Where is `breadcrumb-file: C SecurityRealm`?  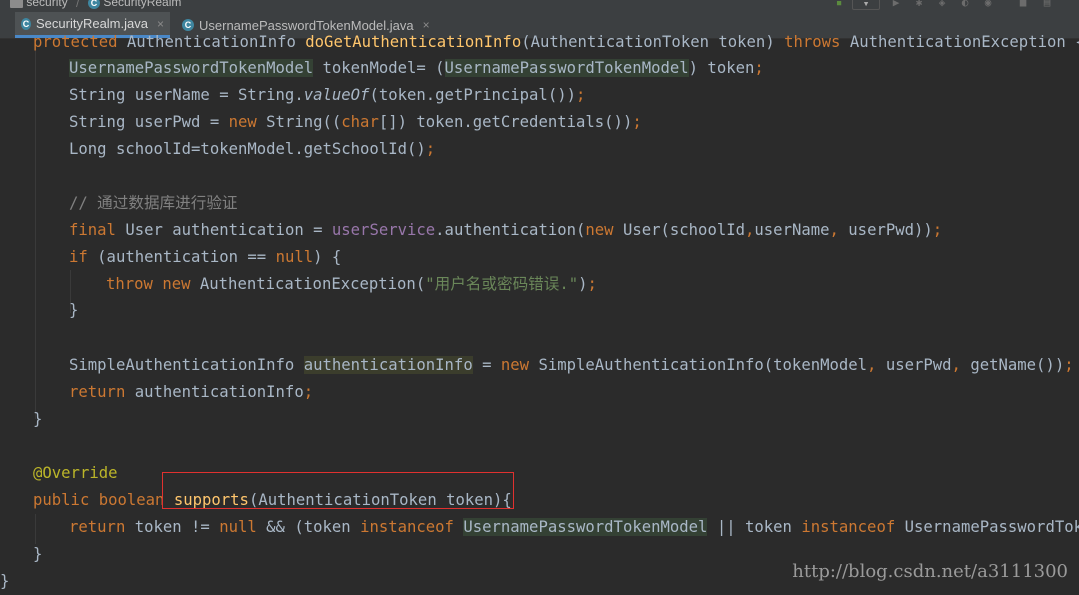 breadcrumb-file: C SecurityRealm is located at coordinates (134, 4).